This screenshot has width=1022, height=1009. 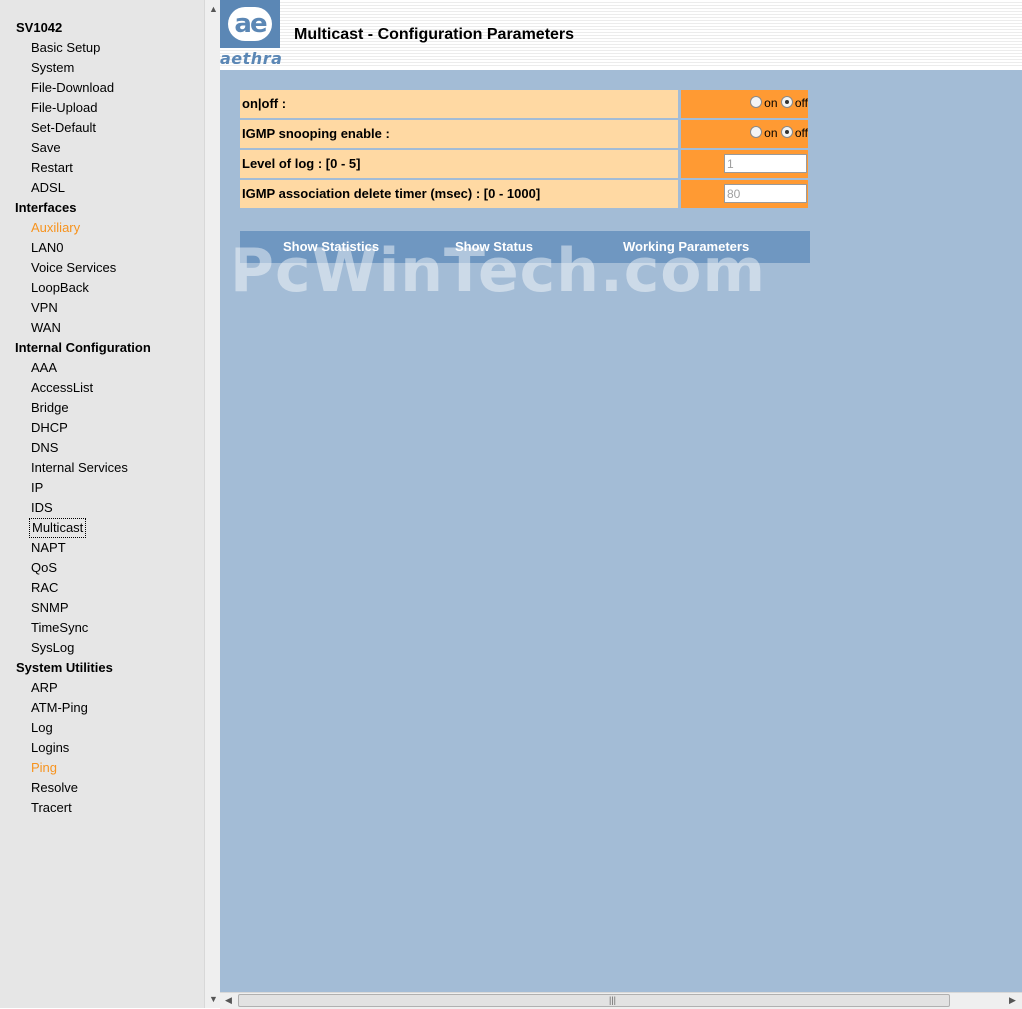 I want to click on delete-timer-input: 80, so click(x=765, y=193).